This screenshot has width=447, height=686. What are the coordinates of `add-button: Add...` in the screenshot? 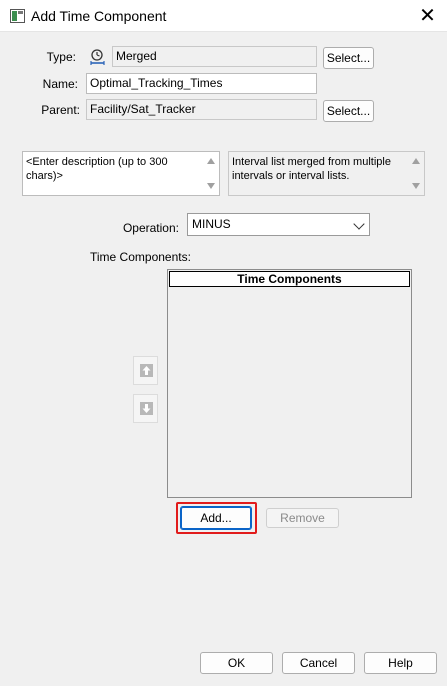 It's located at (216, 518).